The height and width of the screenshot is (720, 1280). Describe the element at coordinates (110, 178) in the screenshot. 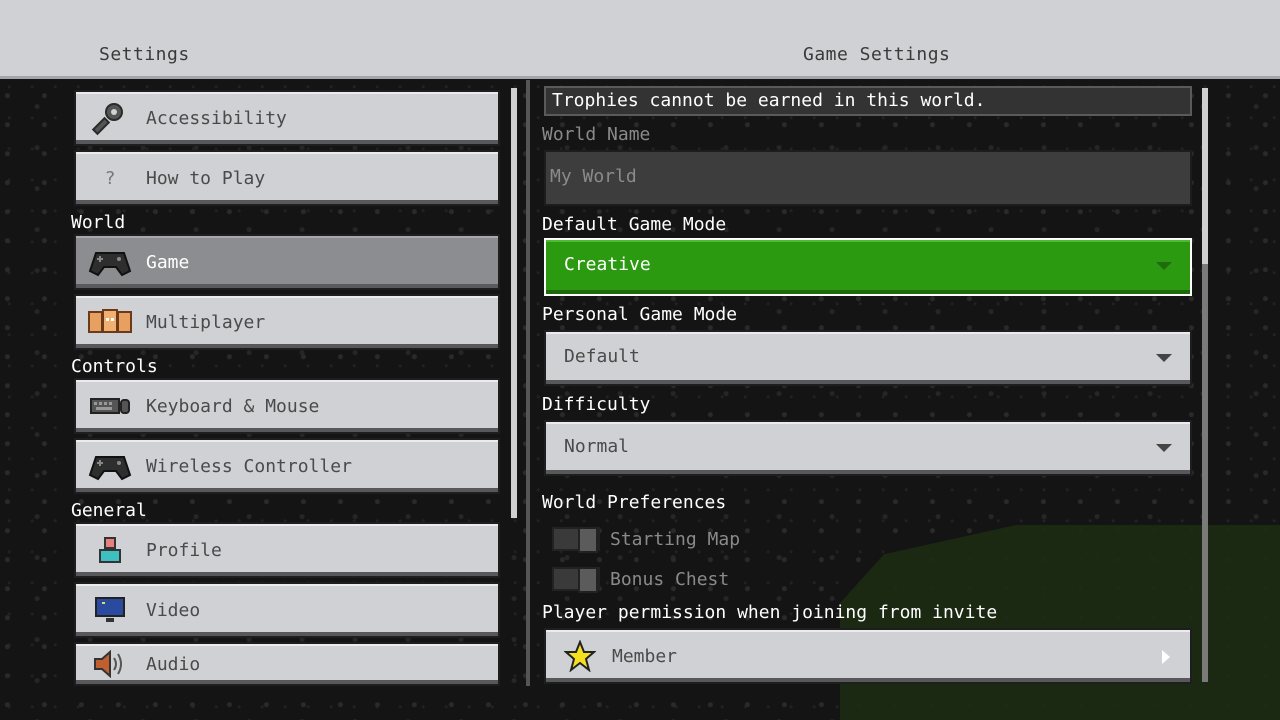

I see `question-icon: ?` at that location.